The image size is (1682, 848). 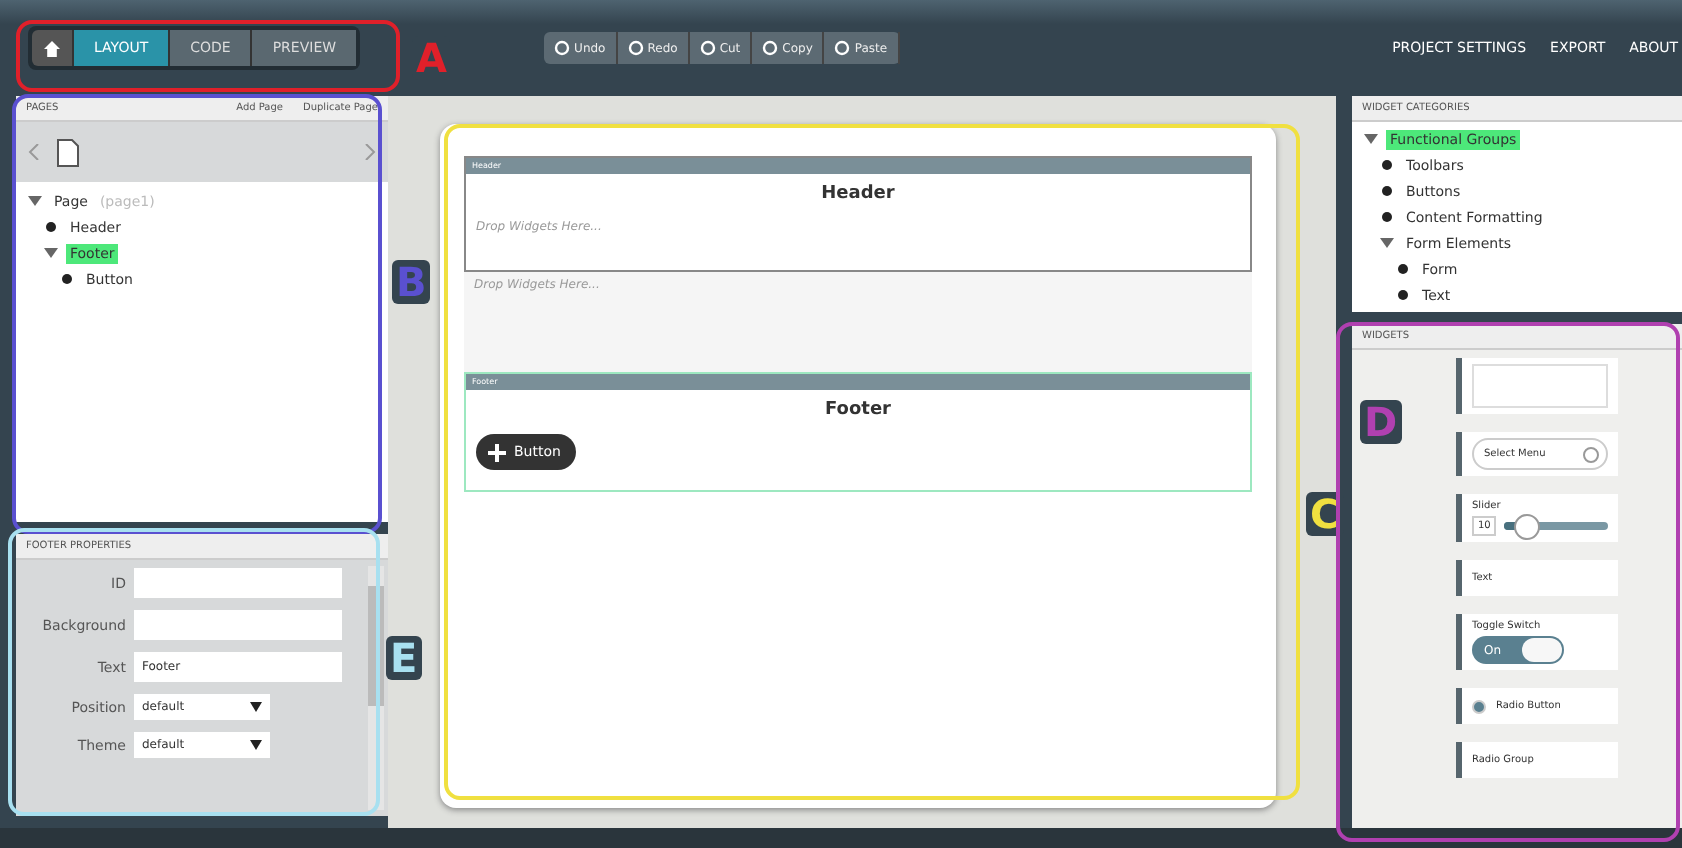 I want to click on home-icon, so click(x=52, y=48).